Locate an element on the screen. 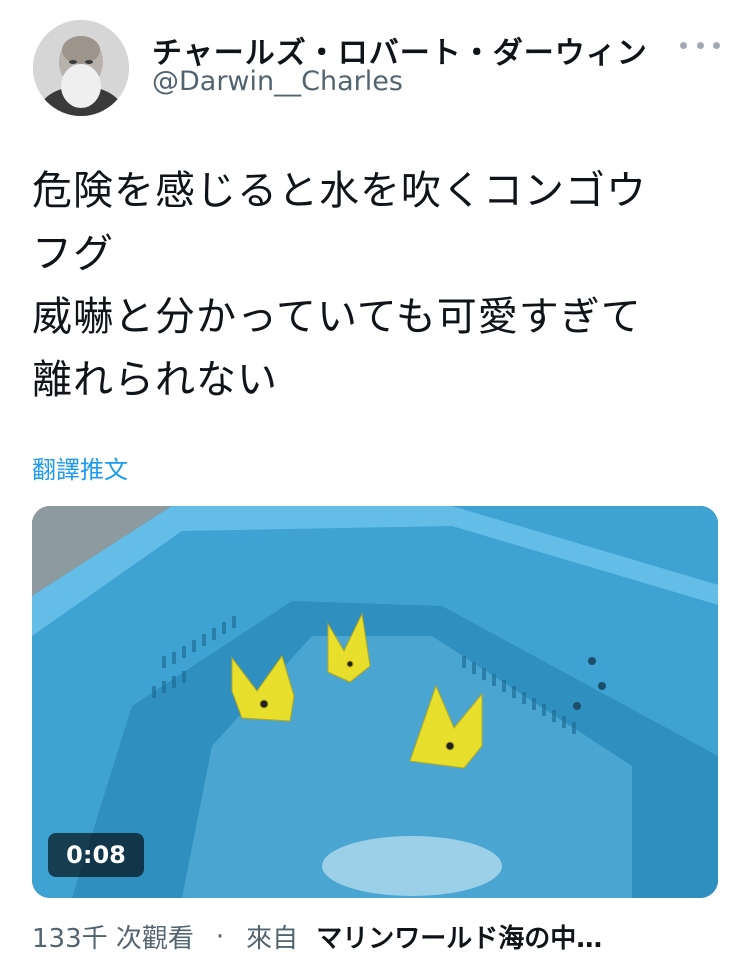 The image size is (750, 966). avatar is located at coordinates (81, 68).